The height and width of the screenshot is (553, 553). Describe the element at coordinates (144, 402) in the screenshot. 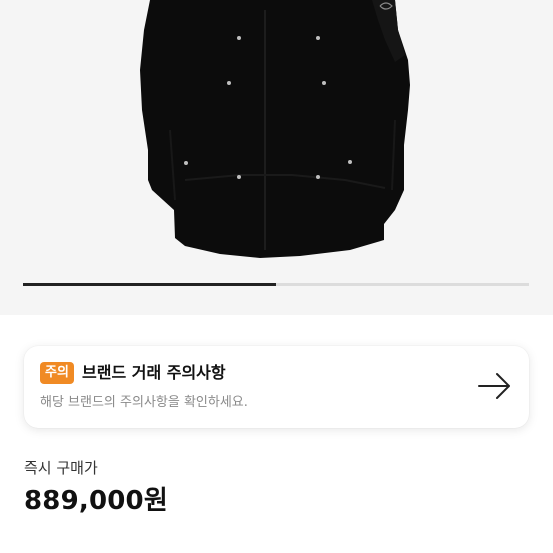

I see `notice-subtitle: 해당 브랜드의 주의사항을 확인하세요.` at that location.